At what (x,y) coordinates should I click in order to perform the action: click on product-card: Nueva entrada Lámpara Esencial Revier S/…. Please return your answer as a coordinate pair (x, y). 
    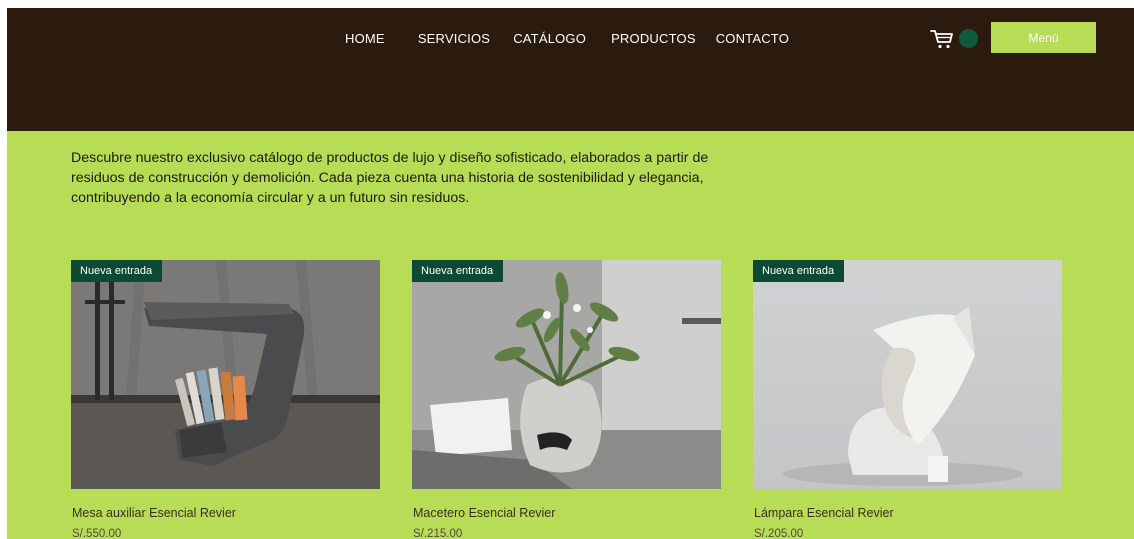
    Looking at the image, I should click on (907, 399).